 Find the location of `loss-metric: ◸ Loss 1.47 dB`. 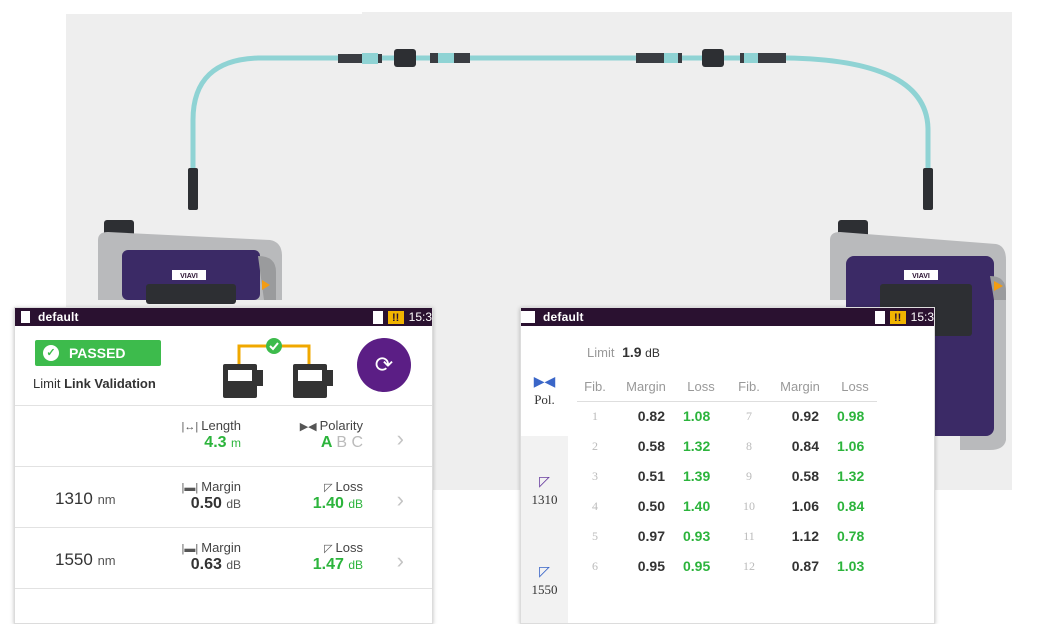

loss-metric: ◸ Loss 1.47 dB is located at coordinates (323, 557).